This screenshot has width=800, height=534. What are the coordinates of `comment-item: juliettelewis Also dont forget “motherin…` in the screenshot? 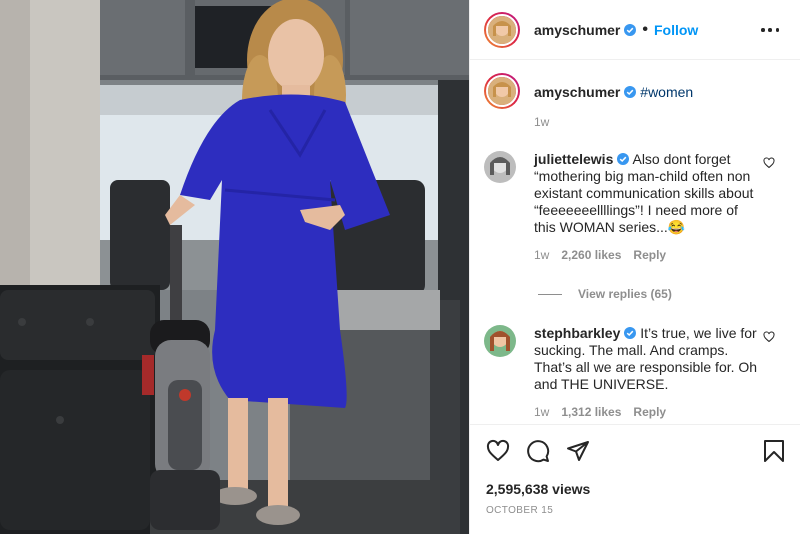 It's located at (636, 207).